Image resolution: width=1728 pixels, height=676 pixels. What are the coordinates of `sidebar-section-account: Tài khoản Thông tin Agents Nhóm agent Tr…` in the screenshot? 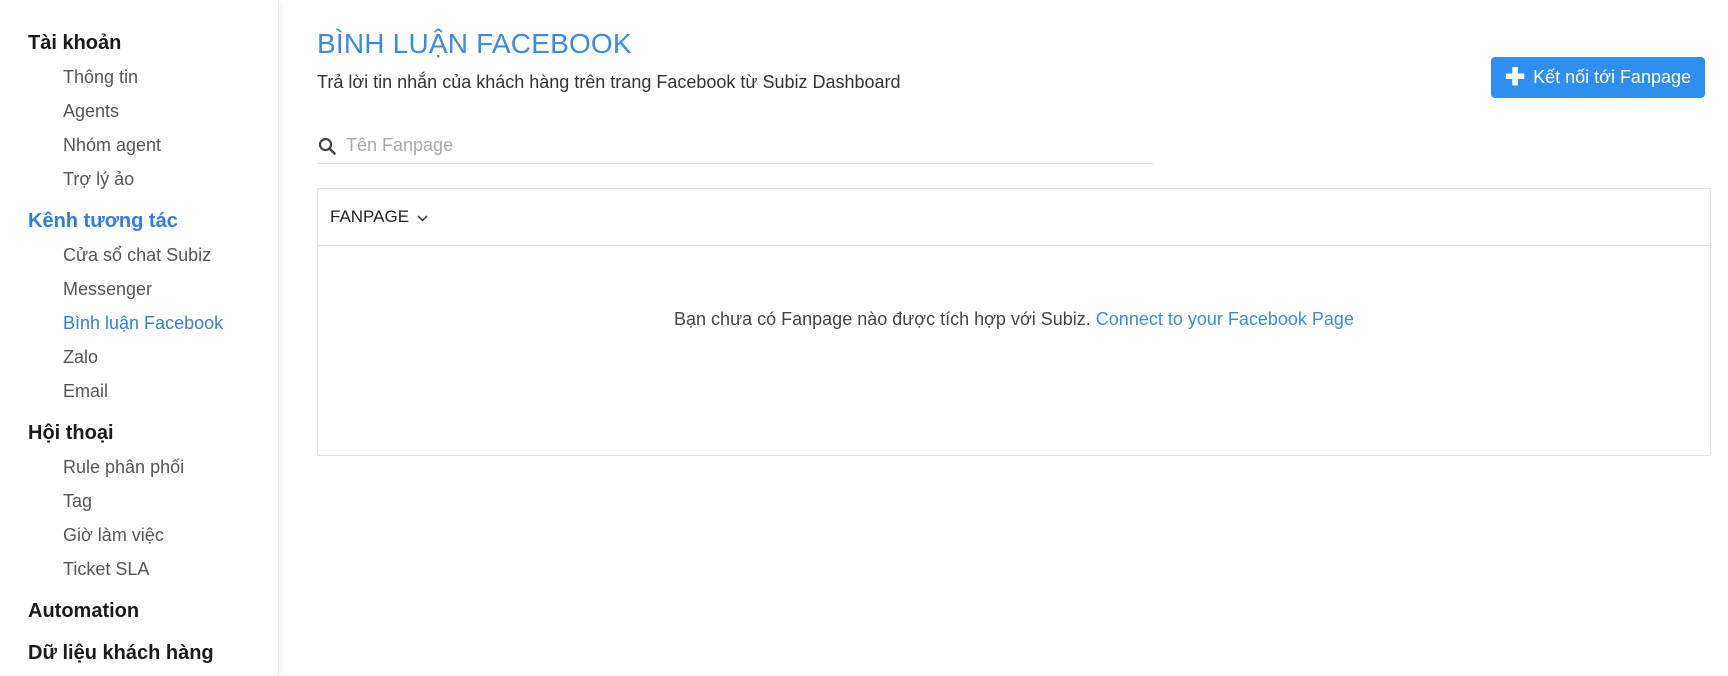 It's located at (139, 111).